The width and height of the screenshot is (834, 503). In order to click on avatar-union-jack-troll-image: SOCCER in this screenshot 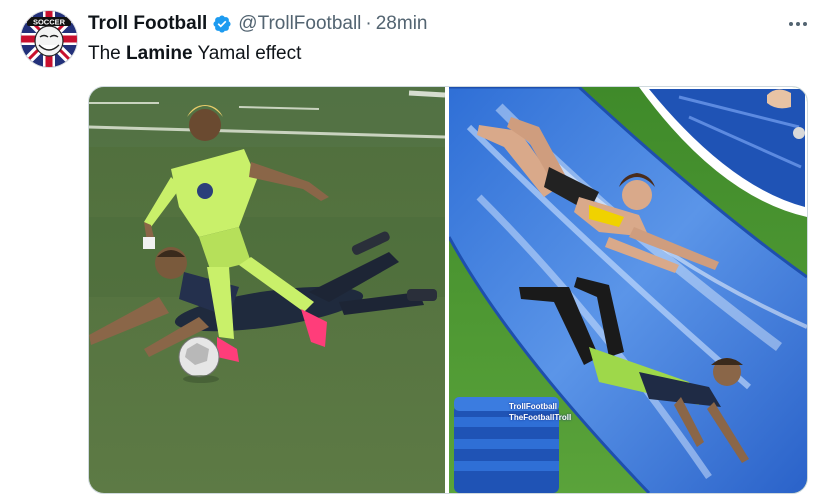, I will do `click(49, 39)`.